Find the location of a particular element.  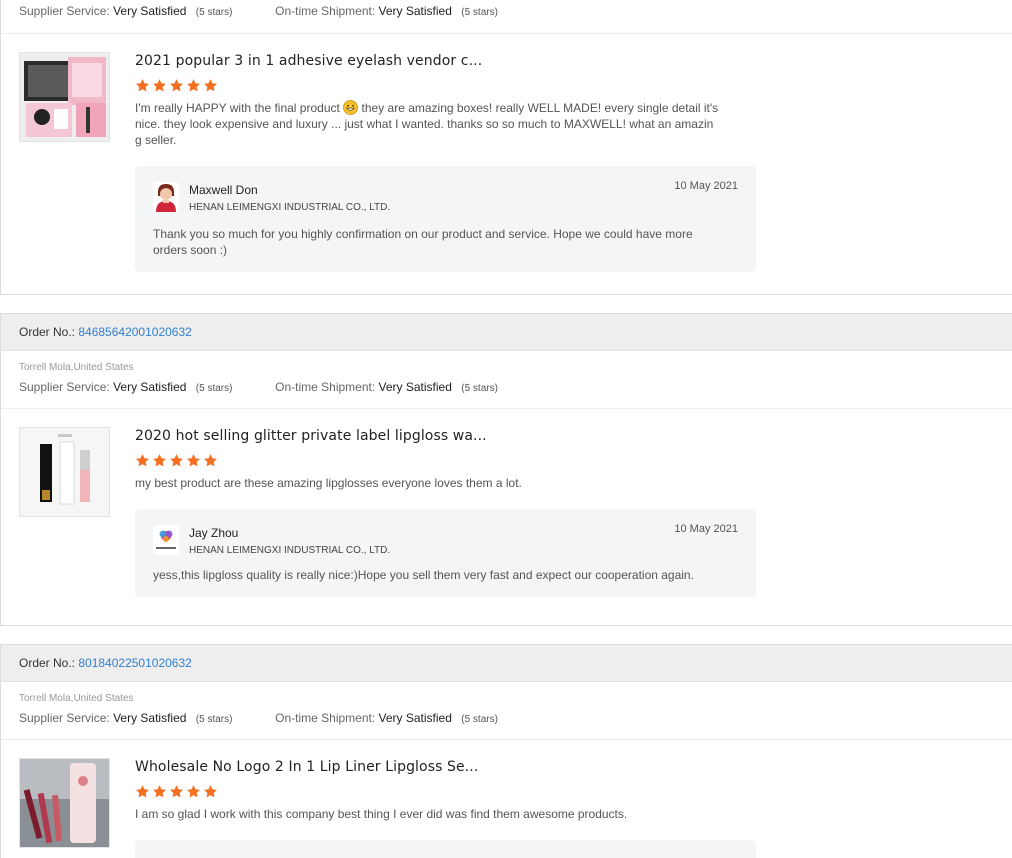

grinning-face-icon is located at coordinates (351, 107).